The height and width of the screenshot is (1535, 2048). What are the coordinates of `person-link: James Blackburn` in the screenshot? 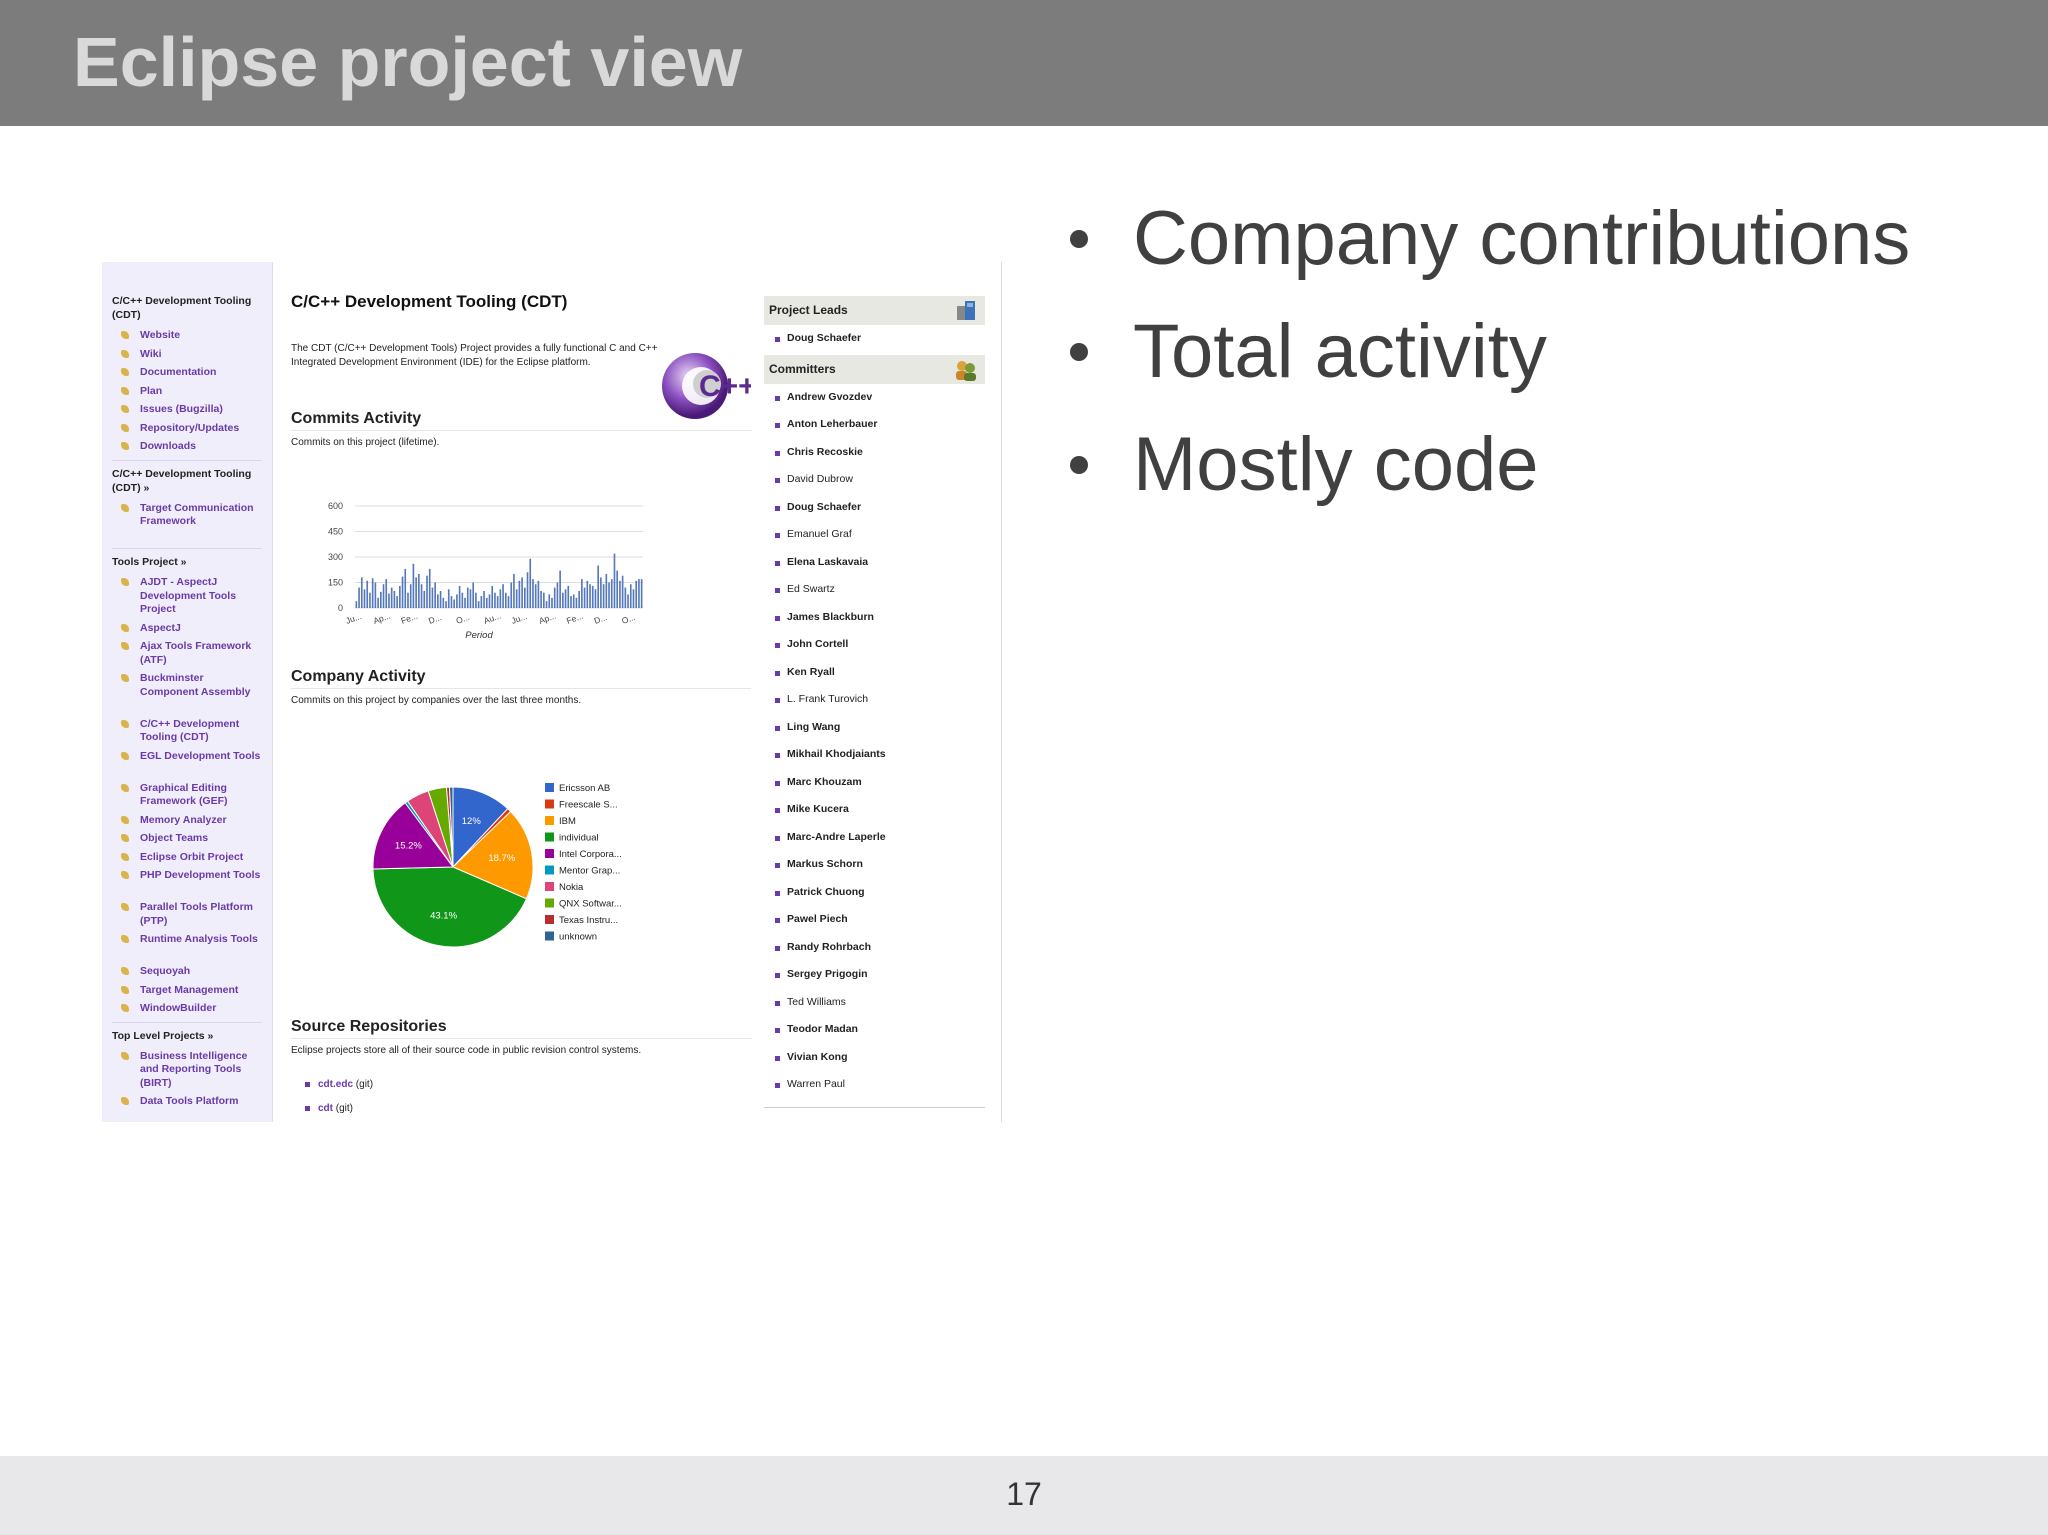 It's located at (874, 618).